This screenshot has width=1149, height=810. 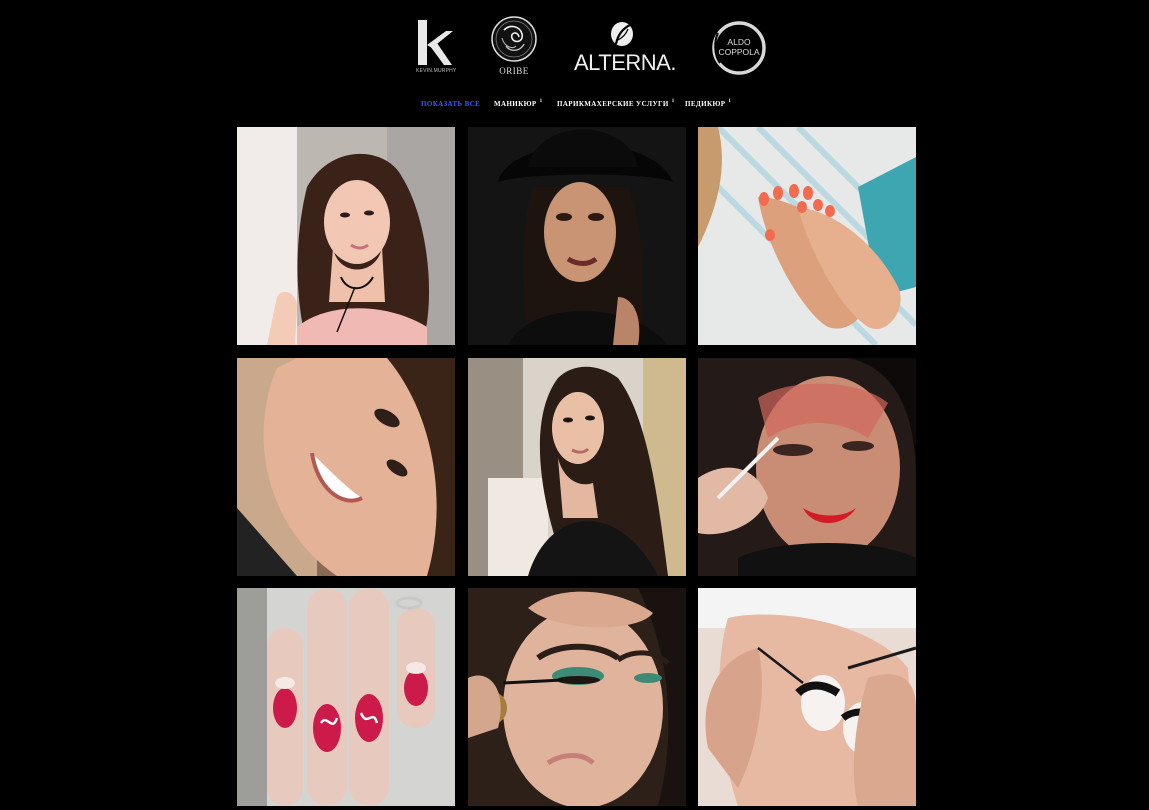 I want to click on eyeshadow-application-photo, so click(x=807, y=467).